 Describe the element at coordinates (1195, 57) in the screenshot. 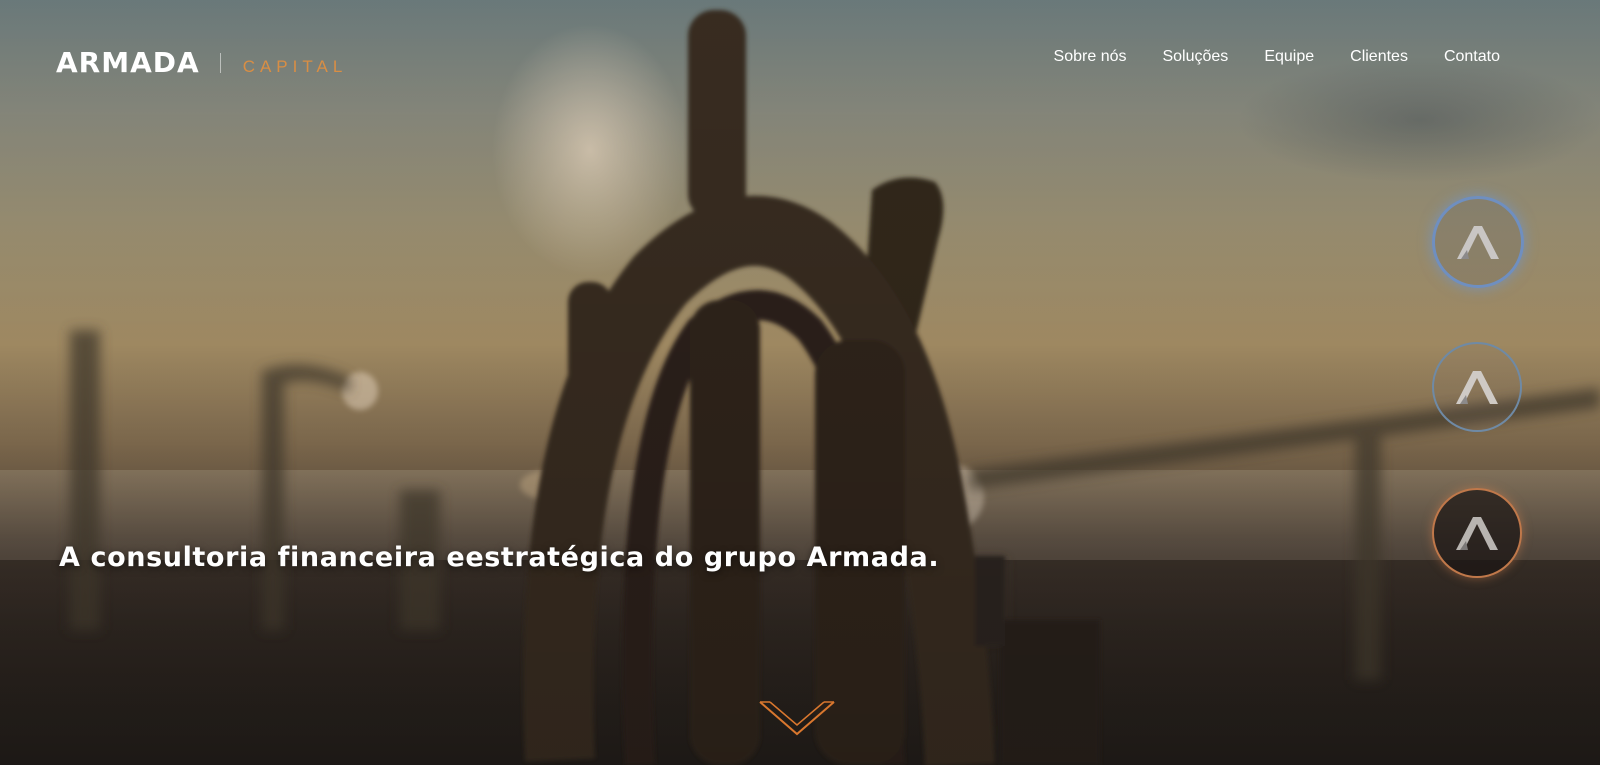

I see `nav-solucoes: Soluções` at that location.